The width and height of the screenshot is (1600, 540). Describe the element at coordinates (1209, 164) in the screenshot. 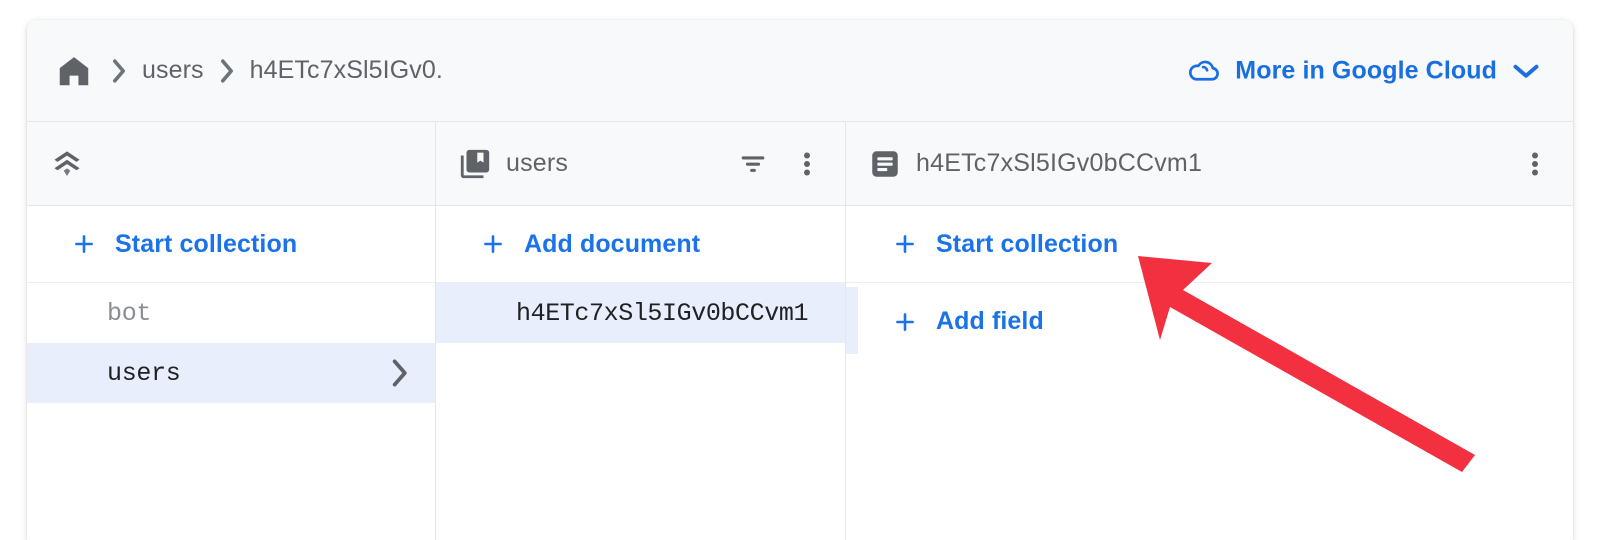

I see `panel-document-header: h4ETc7xSl5IGv0bCCvm1` at that location.